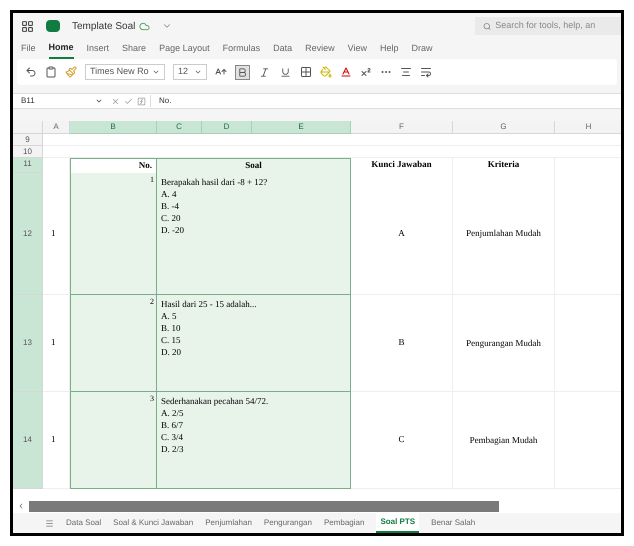 The image size is (634, 546). What do you see at coordinates (346, 72) in the screenshot?
I see `font-color-icon` at bounding box center [346, 72].